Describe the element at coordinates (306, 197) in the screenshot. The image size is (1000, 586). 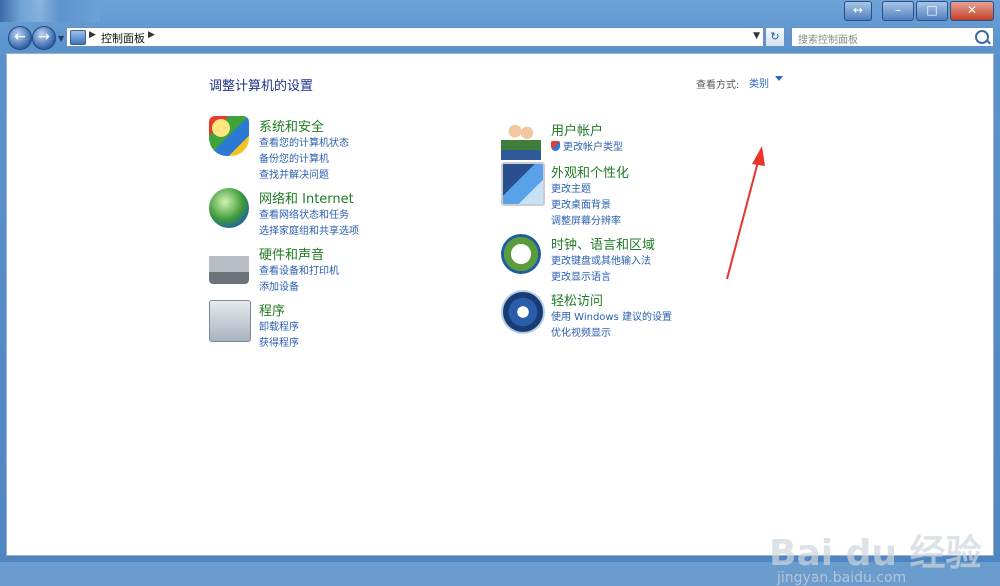
I see `category-title: 网络和 Internet` at that location.